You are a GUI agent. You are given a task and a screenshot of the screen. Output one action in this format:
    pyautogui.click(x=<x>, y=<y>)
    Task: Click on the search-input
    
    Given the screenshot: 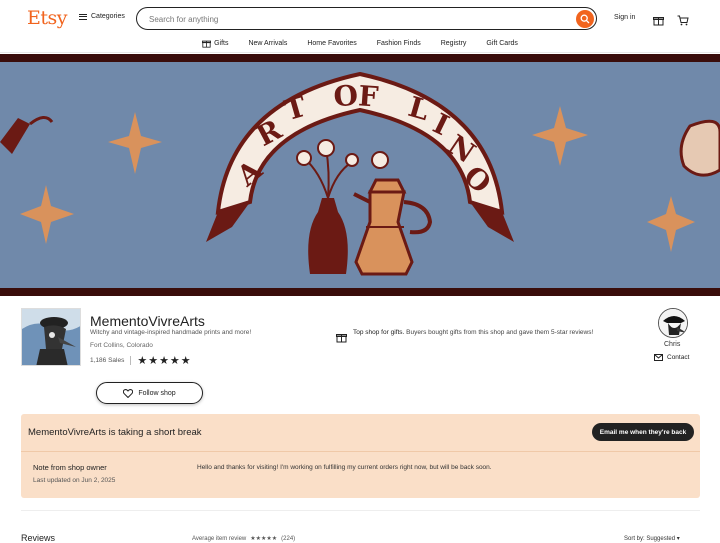 What is the action you would take?
    pyautogui.click(x=359, y=19)
    